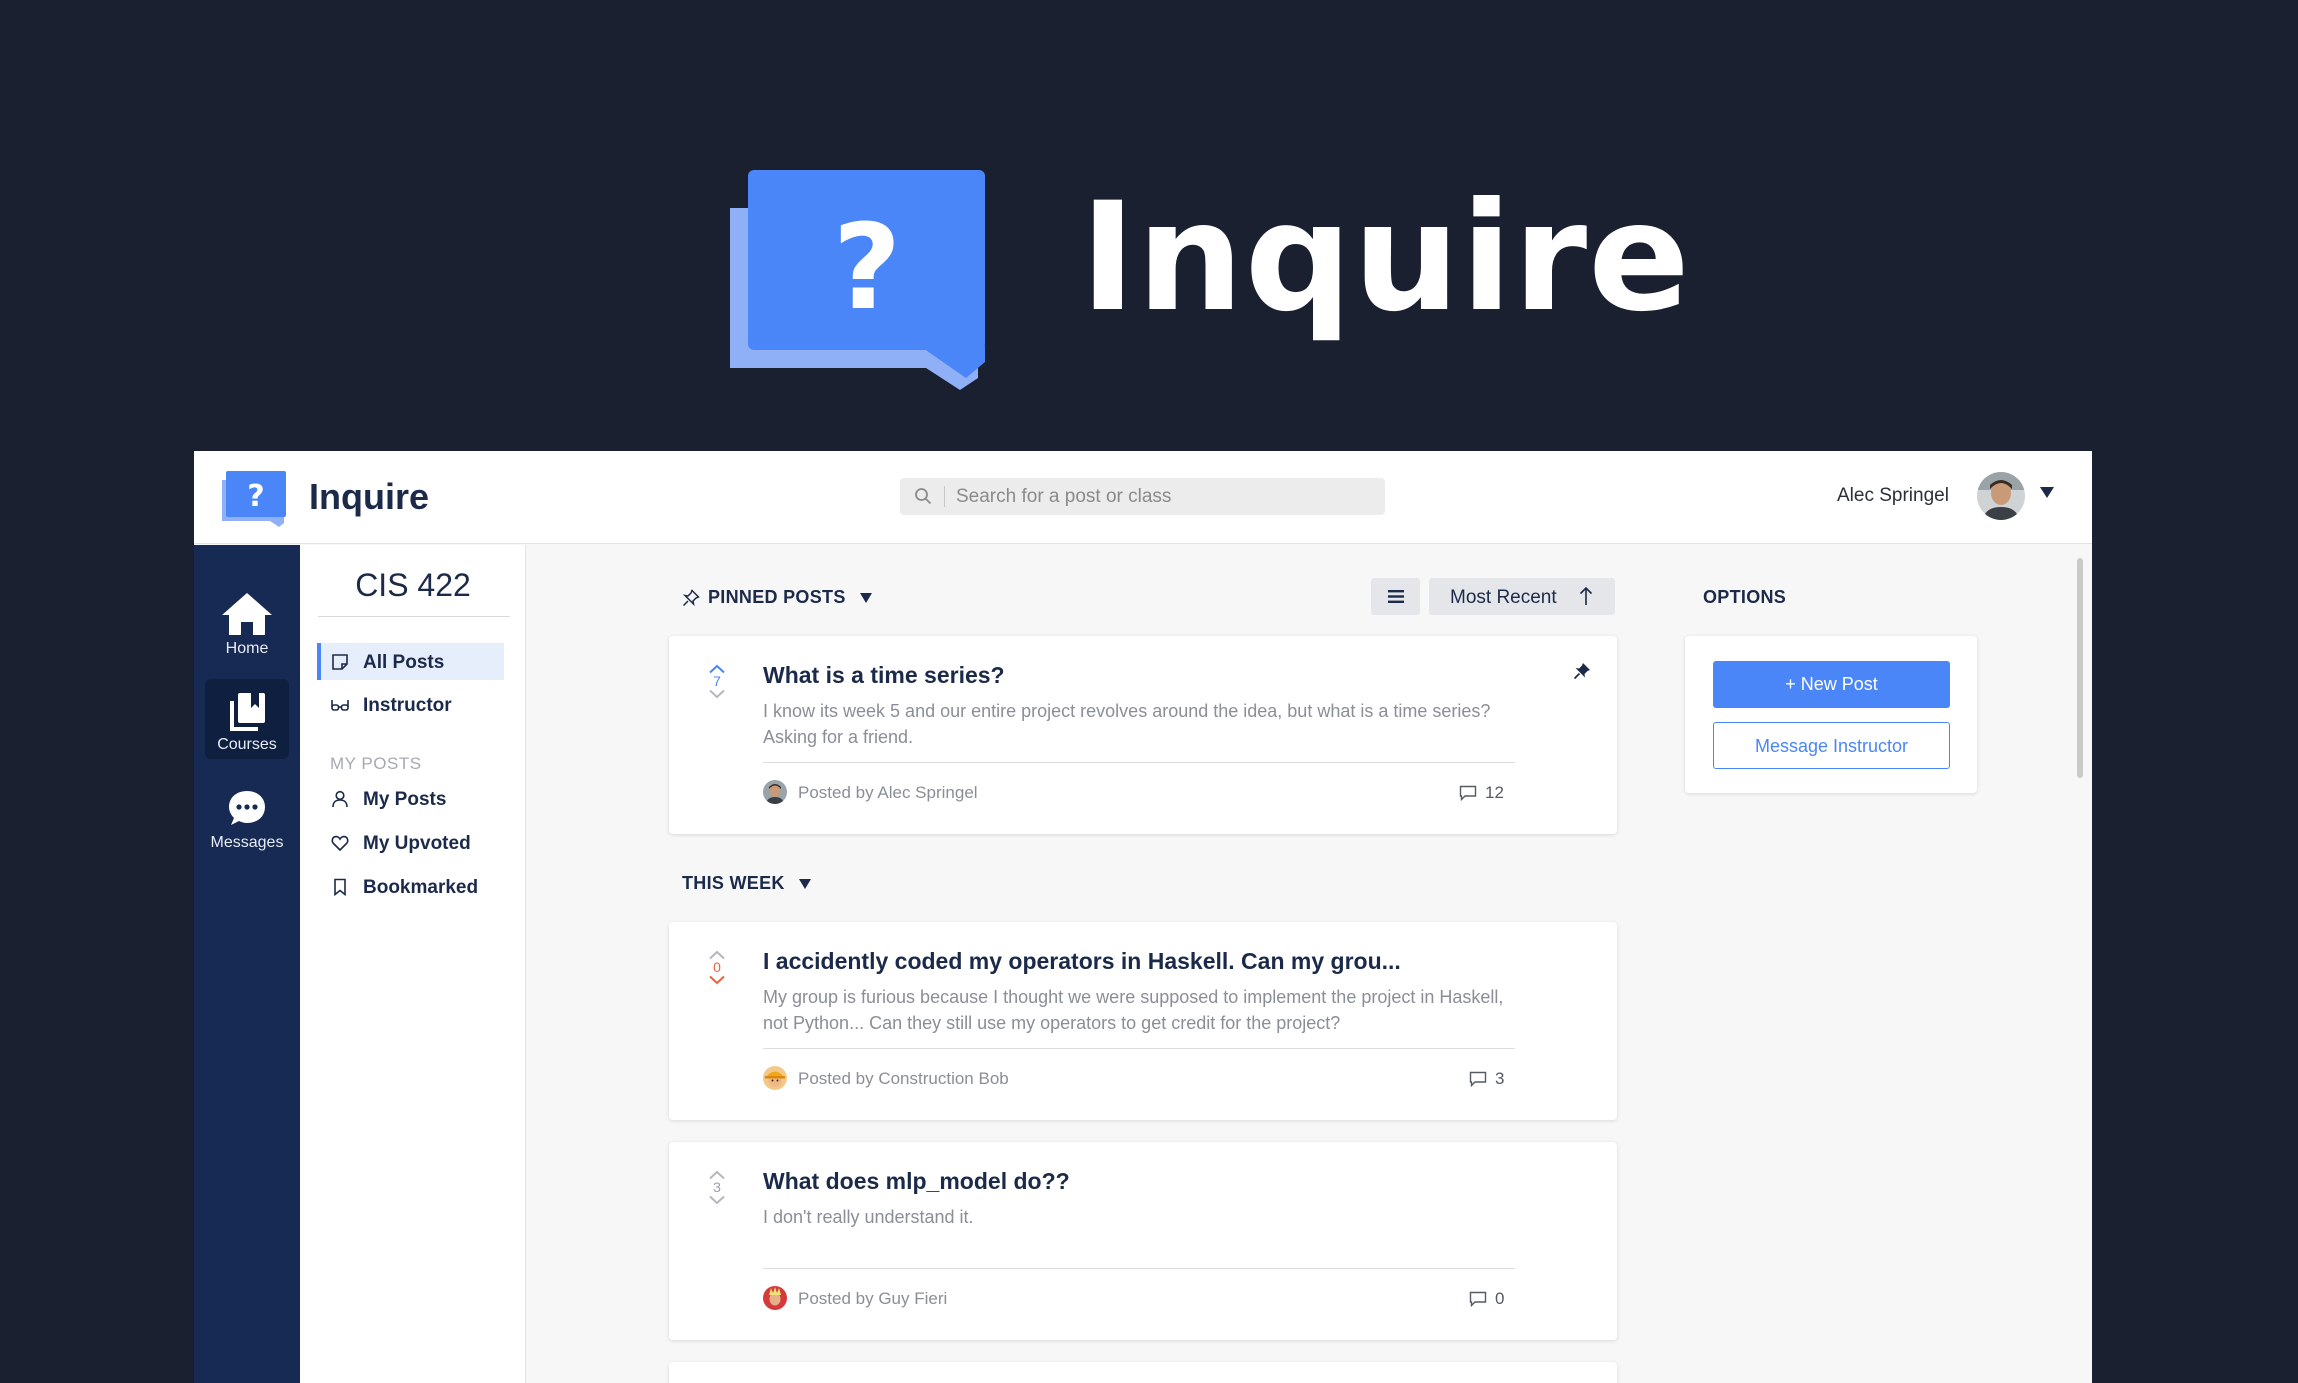  What do you see at coordinates (340, 705) in the screenshot?
I see `glasses-icon` at bounding box center [340, 705].